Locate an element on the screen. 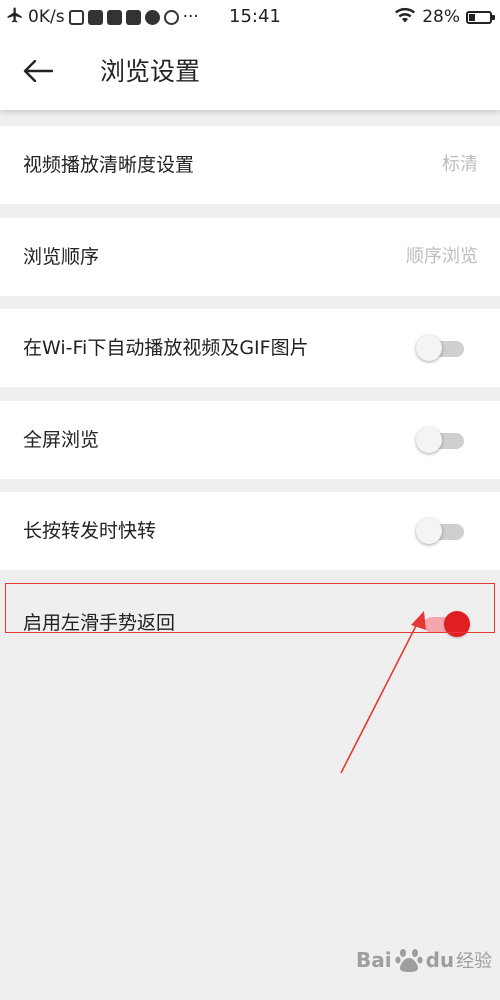 The height and width of the screenshot is (1000, 500). video-notification-icon is located at coordinates (133, 17).